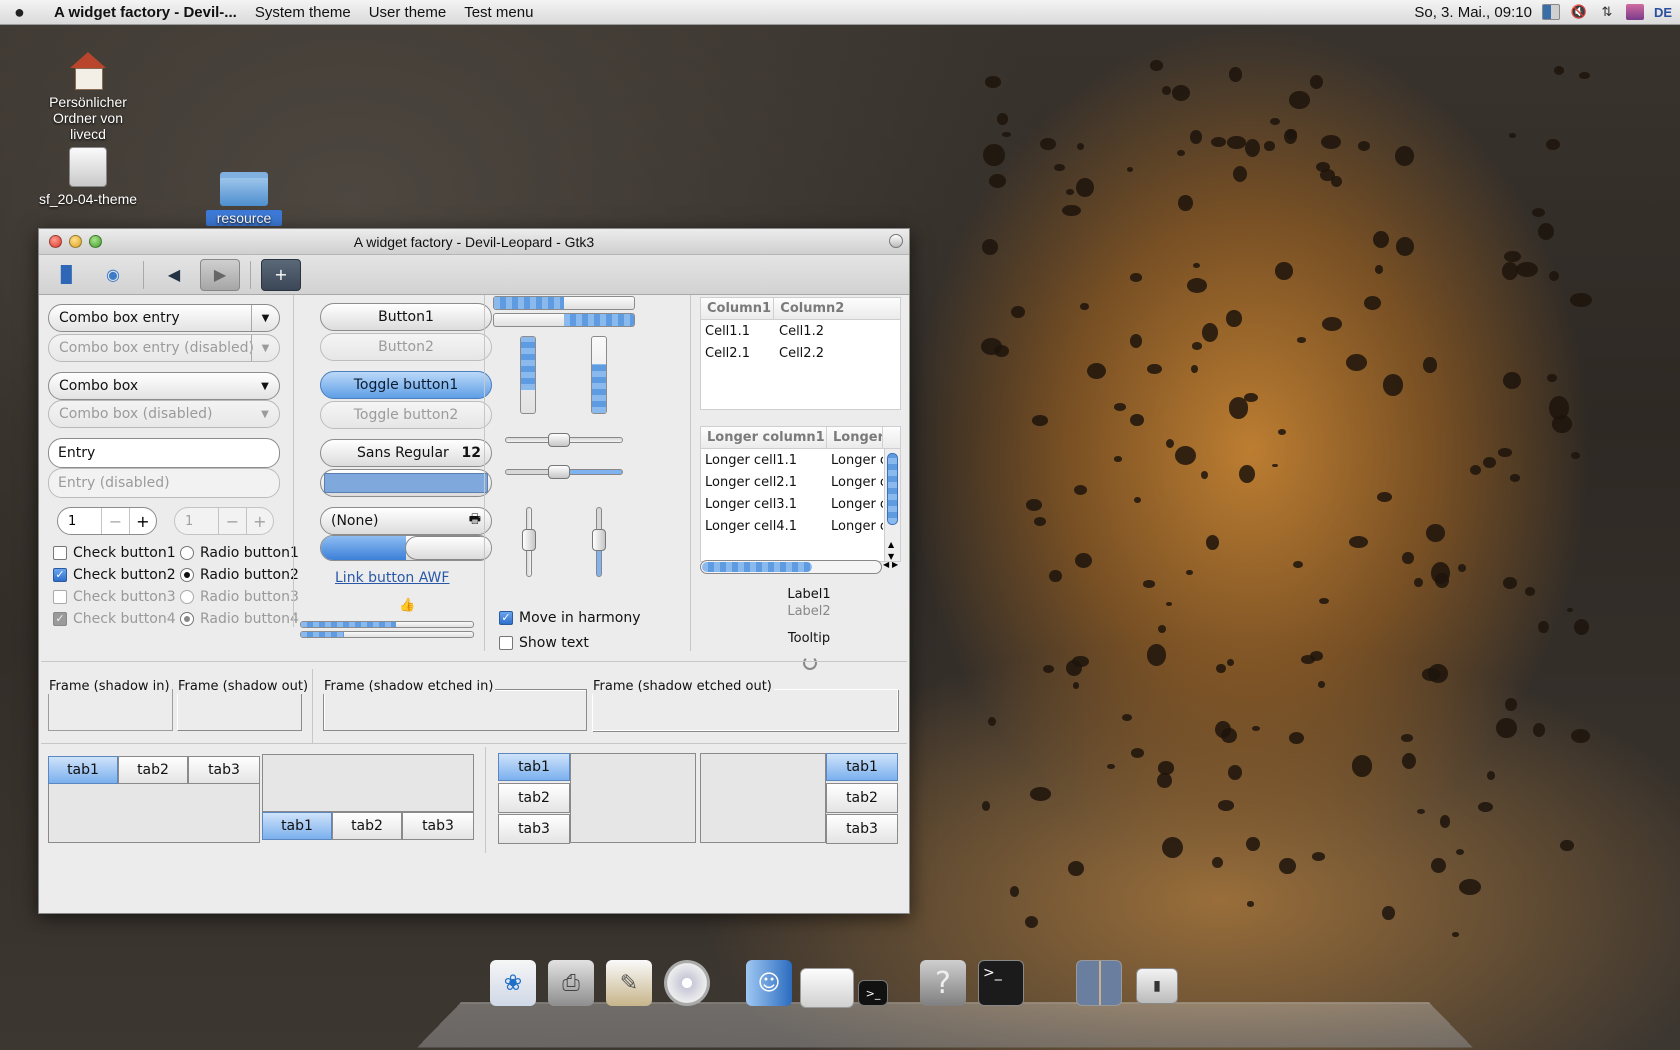 This screenshot has height=1050, width=1680. I want to click on notebook-2-tab-3: tab3, so click(438, 826).